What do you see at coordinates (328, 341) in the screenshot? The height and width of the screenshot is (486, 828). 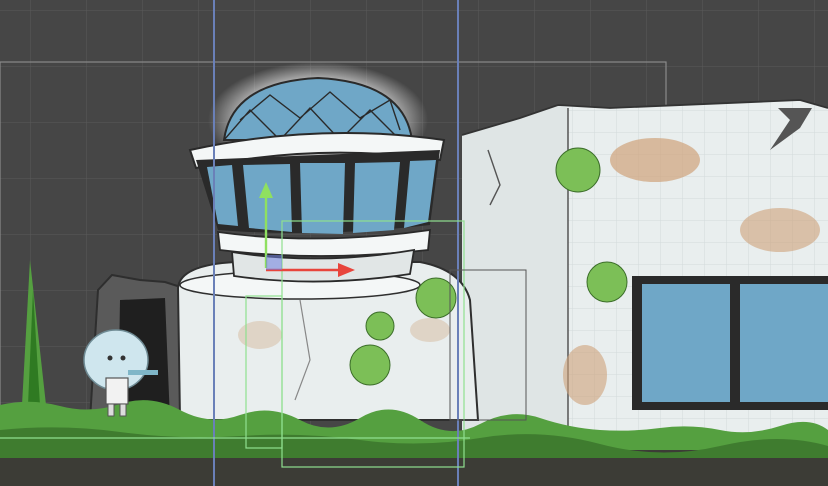 I see `tower-base` at bounding box center [328, 341].